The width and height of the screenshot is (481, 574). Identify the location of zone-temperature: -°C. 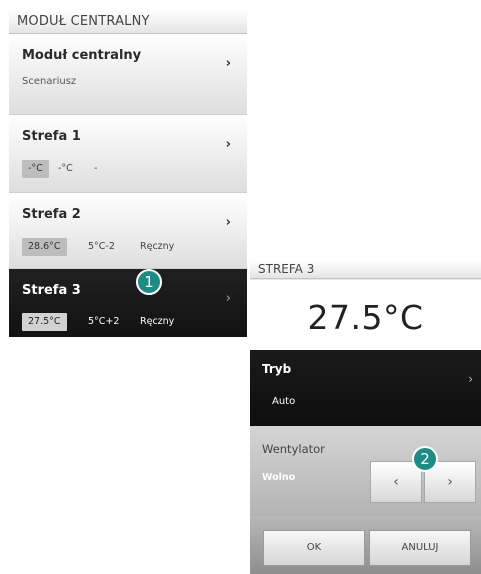
(35, 169).